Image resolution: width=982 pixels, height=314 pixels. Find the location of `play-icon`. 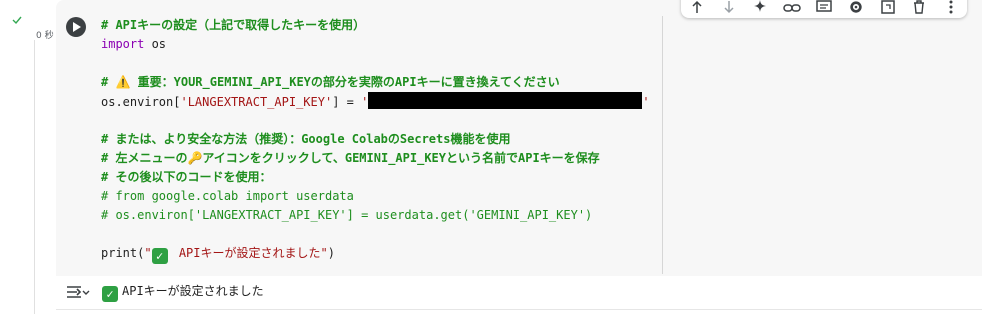

play-icon is located at coordinates (77, 27).